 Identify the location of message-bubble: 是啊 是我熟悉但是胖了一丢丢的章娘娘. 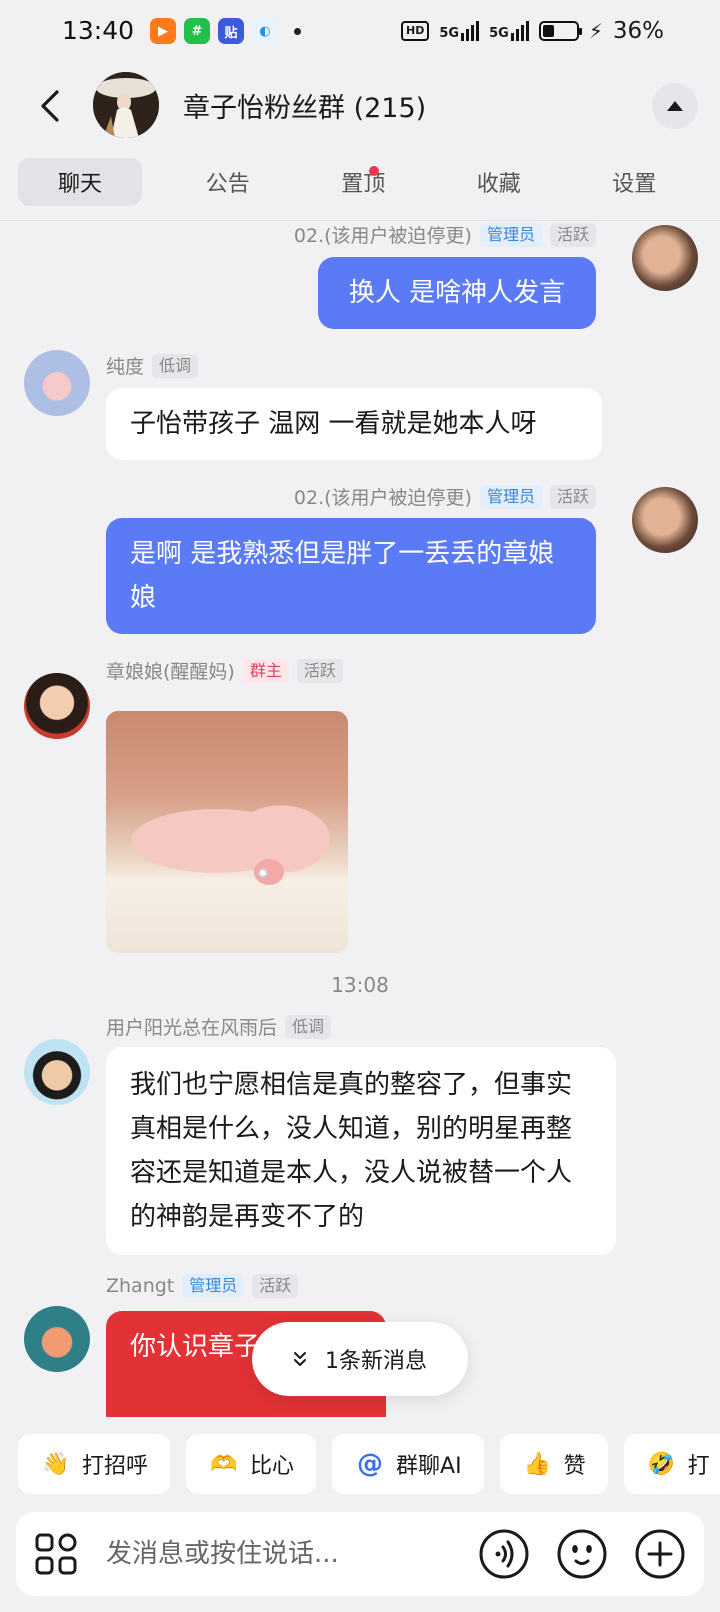
(351, 576).